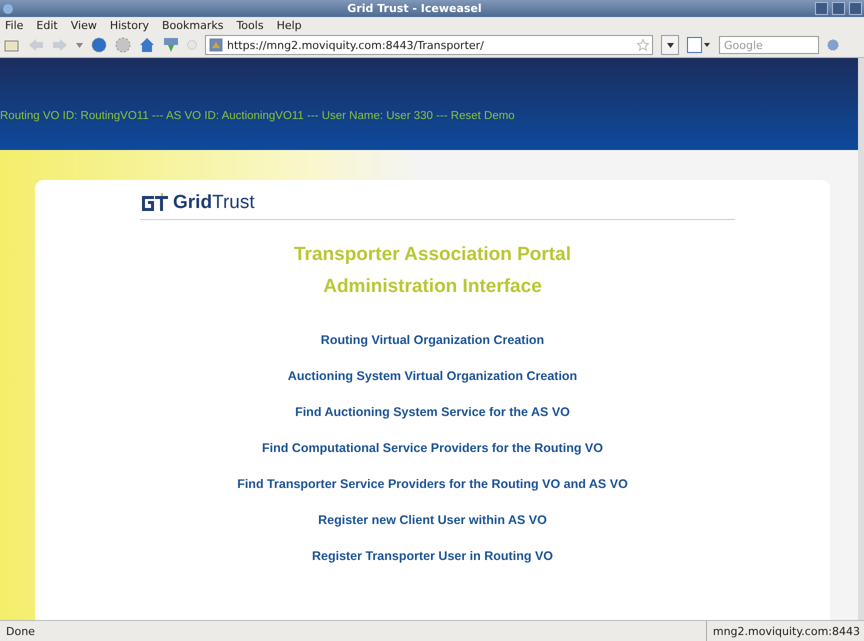  I want to click on throbber-icon, so click(192, 45).